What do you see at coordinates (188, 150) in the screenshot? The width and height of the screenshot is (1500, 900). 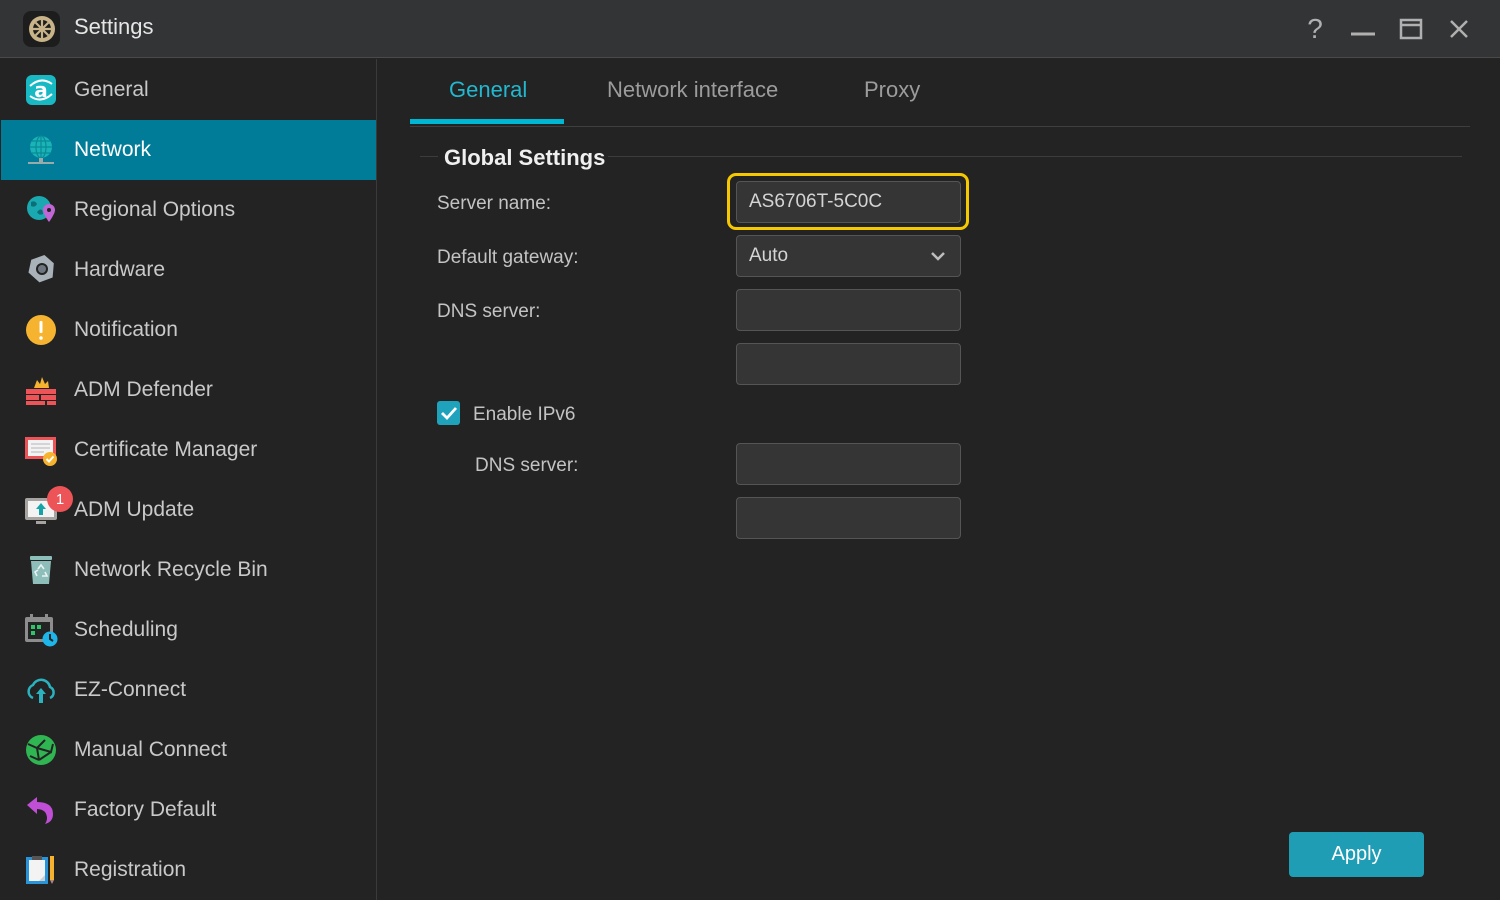 I see `sidebar-item-network: Network` at bounding box center [188, 150].